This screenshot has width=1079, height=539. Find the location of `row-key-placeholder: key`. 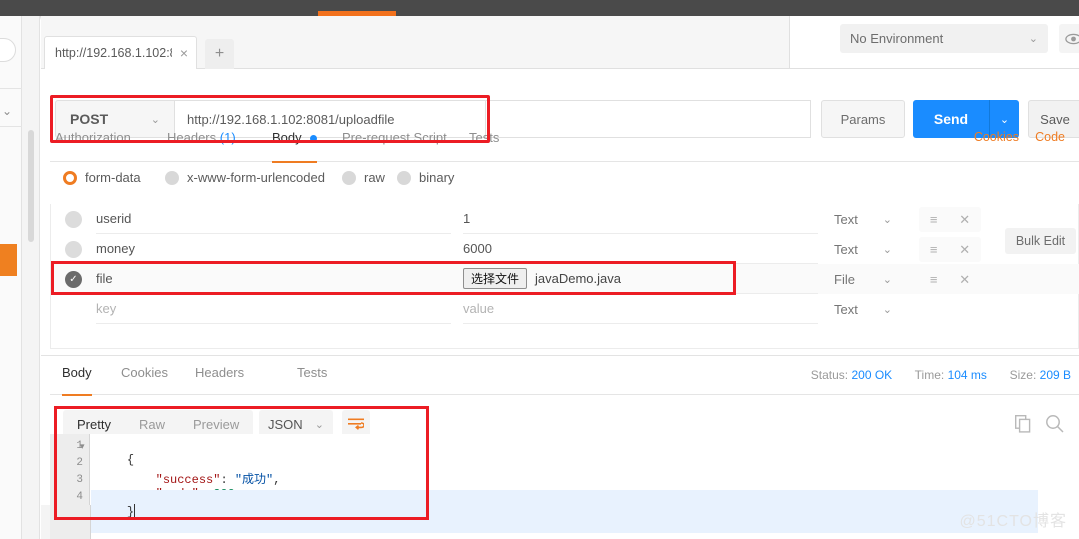

row-key-placeholder: key is located at coordinates (273, 309).